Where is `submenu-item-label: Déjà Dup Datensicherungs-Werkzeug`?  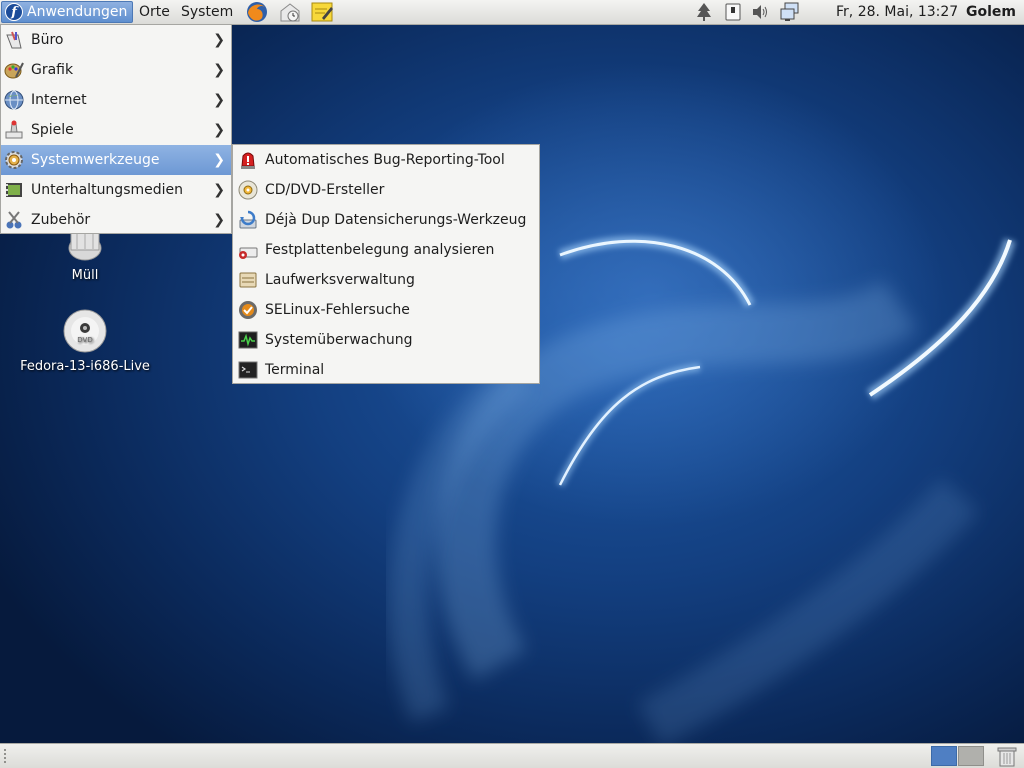
submenu-item-label: Déjà Dup Datensicherungs-Werkzeug is located at coordinates (396, 220).